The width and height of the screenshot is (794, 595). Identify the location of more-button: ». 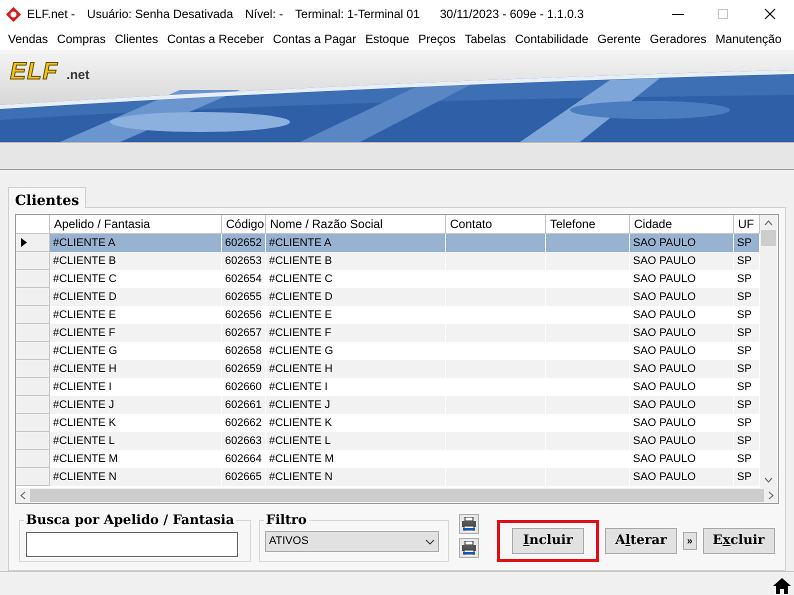
(690, 541).